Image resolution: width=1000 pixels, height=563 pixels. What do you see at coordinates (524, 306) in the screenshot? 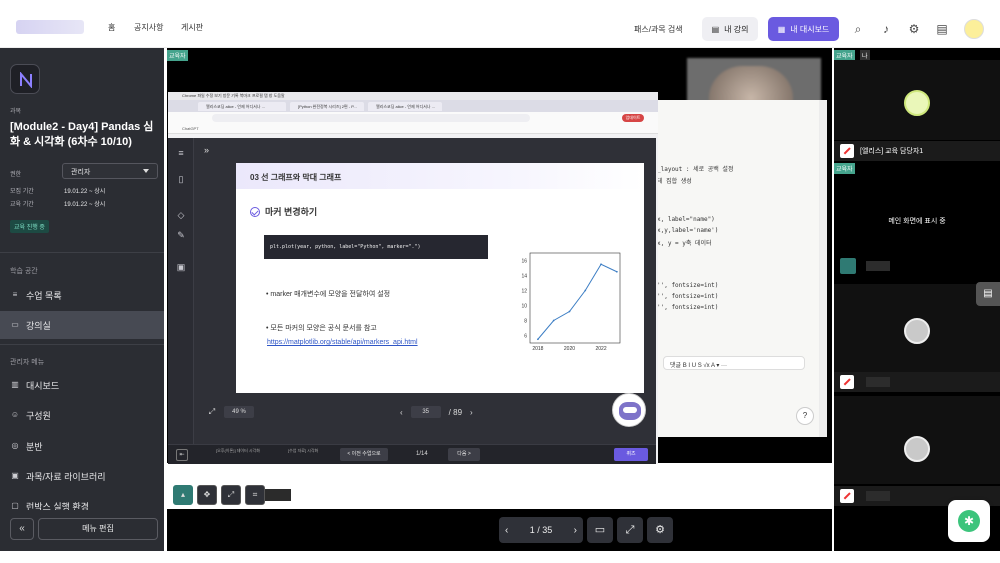
I see `y-tick-label: 10` at bounding box center [524, 306].